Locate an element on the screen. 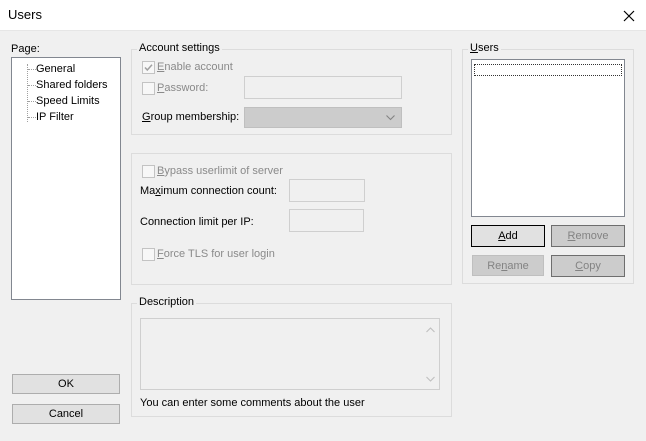 Image resolution: width=646 pixels, height=441 pixels. cancel-button: Cancel is located at coordinates (66, 414).